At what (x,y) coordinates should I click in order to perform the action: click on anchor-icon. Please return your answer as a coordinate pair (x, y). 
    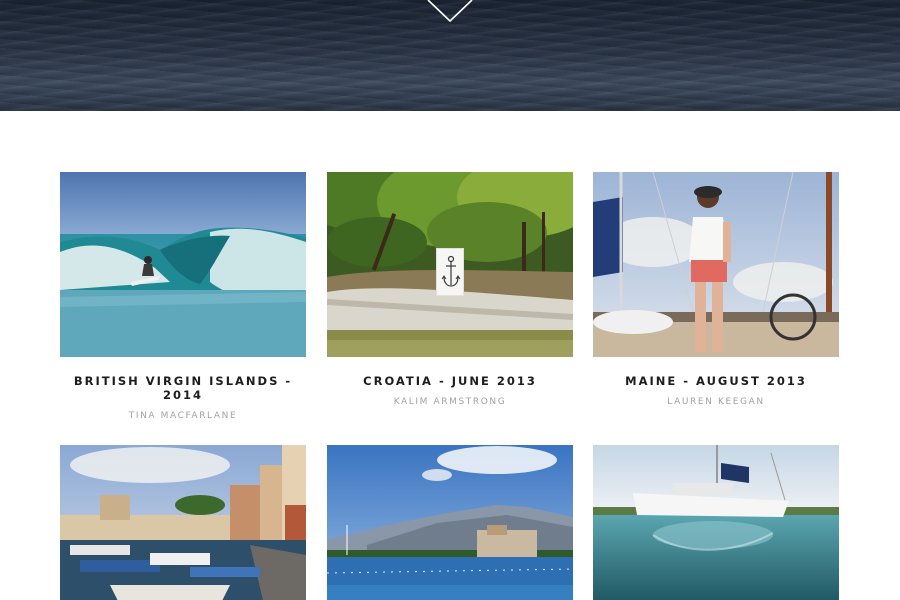
    Looking at the image, I should click on (451, 271).